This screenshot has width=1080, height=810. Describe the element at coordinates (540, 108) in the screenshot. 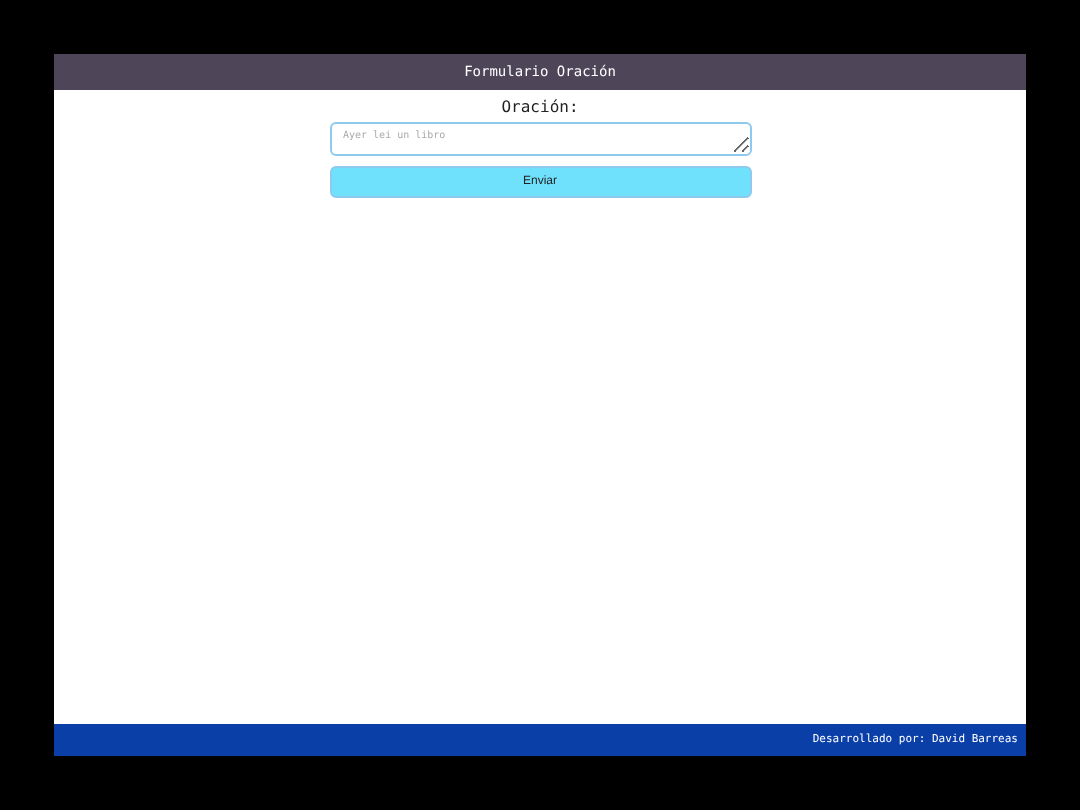

I see `field-label: Oración:` at that location.